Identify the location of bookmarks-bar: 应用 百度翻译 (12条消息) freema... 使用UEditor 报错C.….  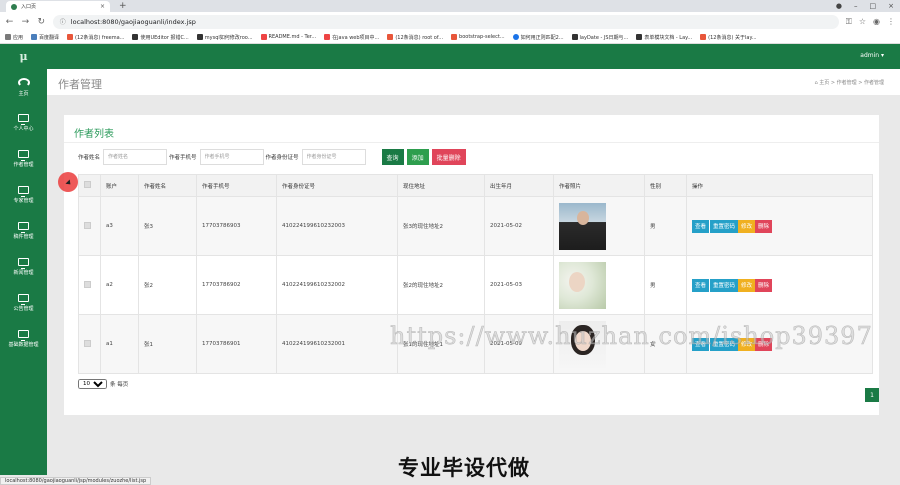
(450, 37).